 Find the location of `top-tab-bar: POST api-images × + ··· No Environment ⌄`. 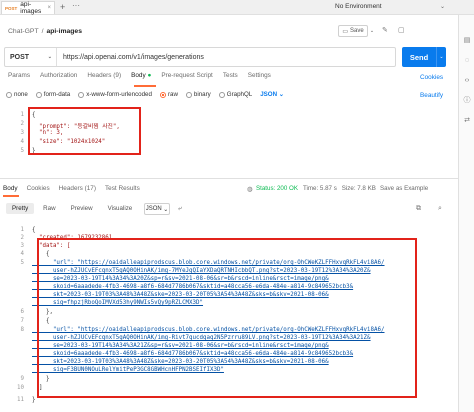

top-tab-bar: POST api-images × + ··· No Environment ⌄ is located at coordinates (237, 7).